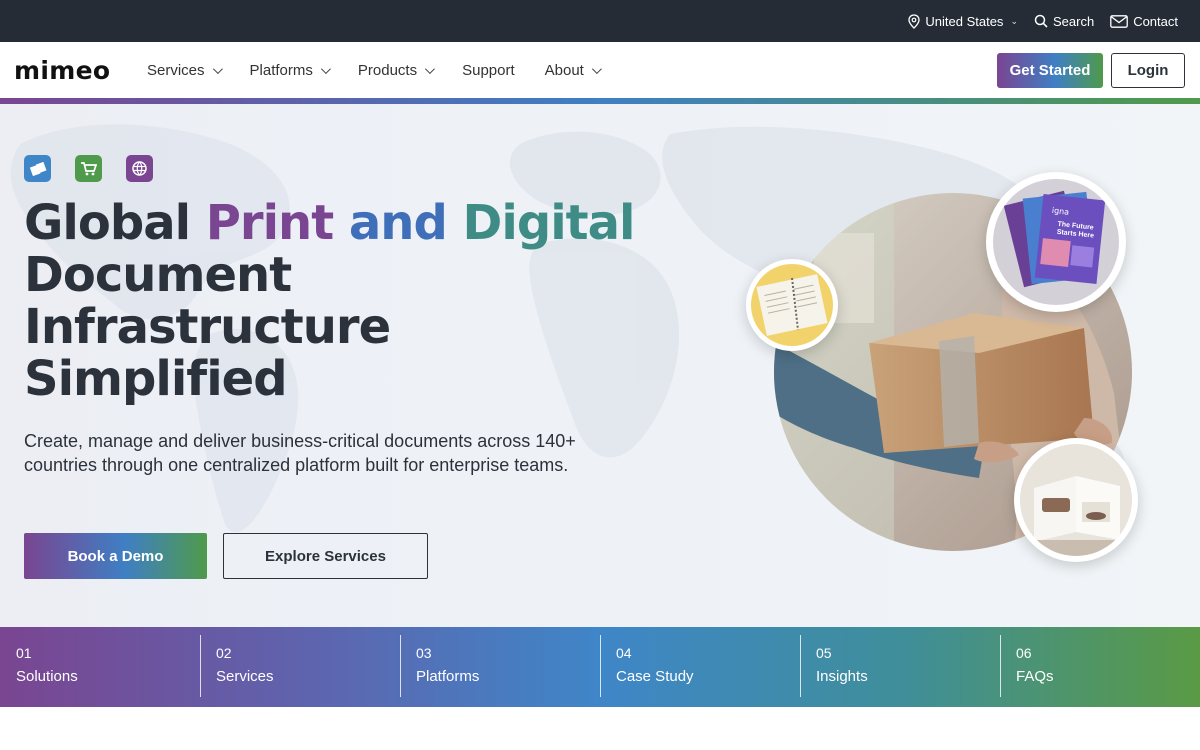 This screenshot has height=750, width=1200. I want to click on section-tab-label: Platforms, so click(448, 676).